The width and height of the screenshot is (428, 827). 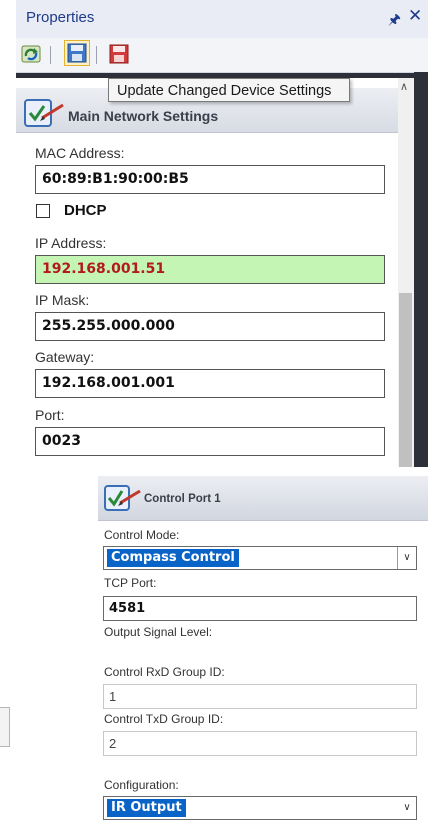 I want to click on dhcp-label: DHCP, so click(x=85, y=210).